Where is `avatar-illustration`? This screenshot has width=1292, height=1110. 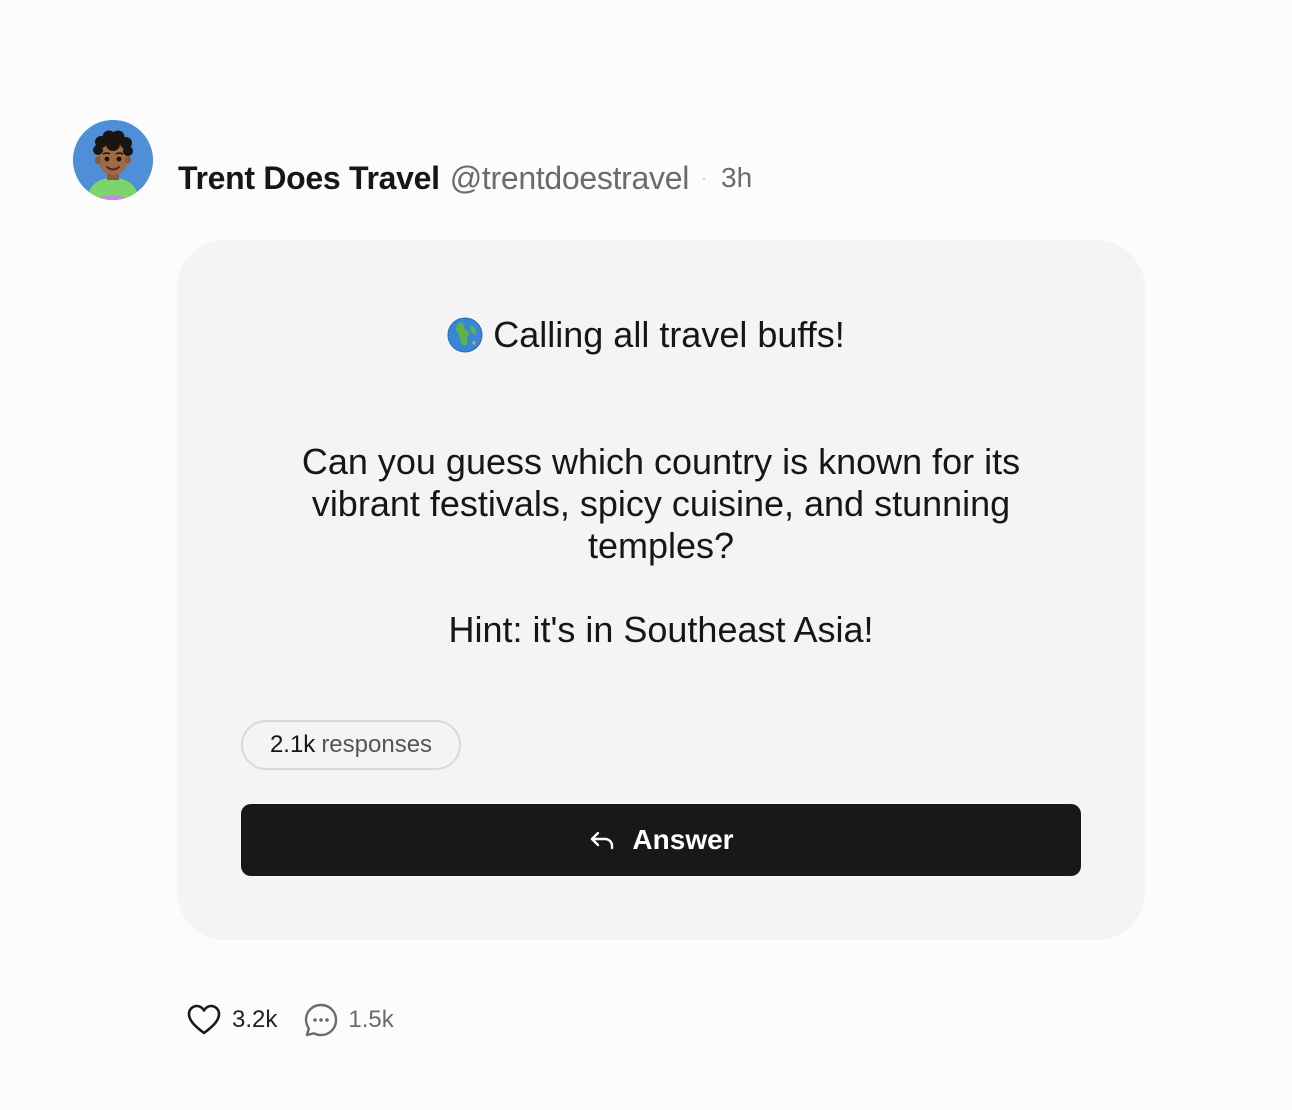
avatar-illustration is located at coordinates (113, 160).